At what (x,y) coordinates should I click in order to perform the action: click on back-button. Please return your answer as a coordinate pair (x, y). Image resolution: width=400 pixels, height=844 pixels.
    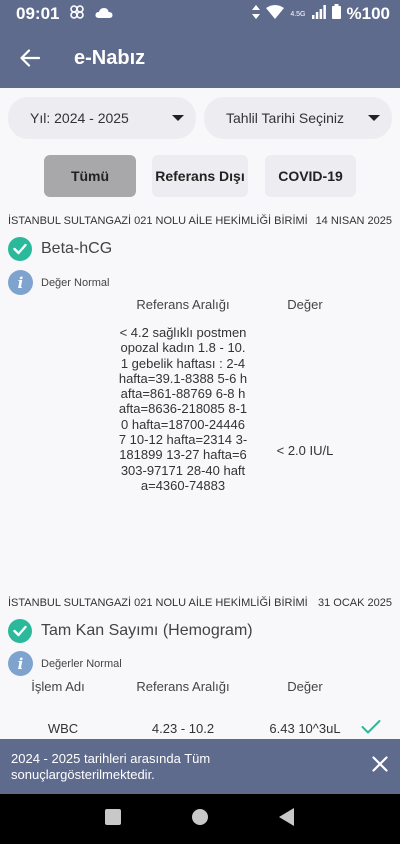
    Looking at the image, I should click on (30, 58).